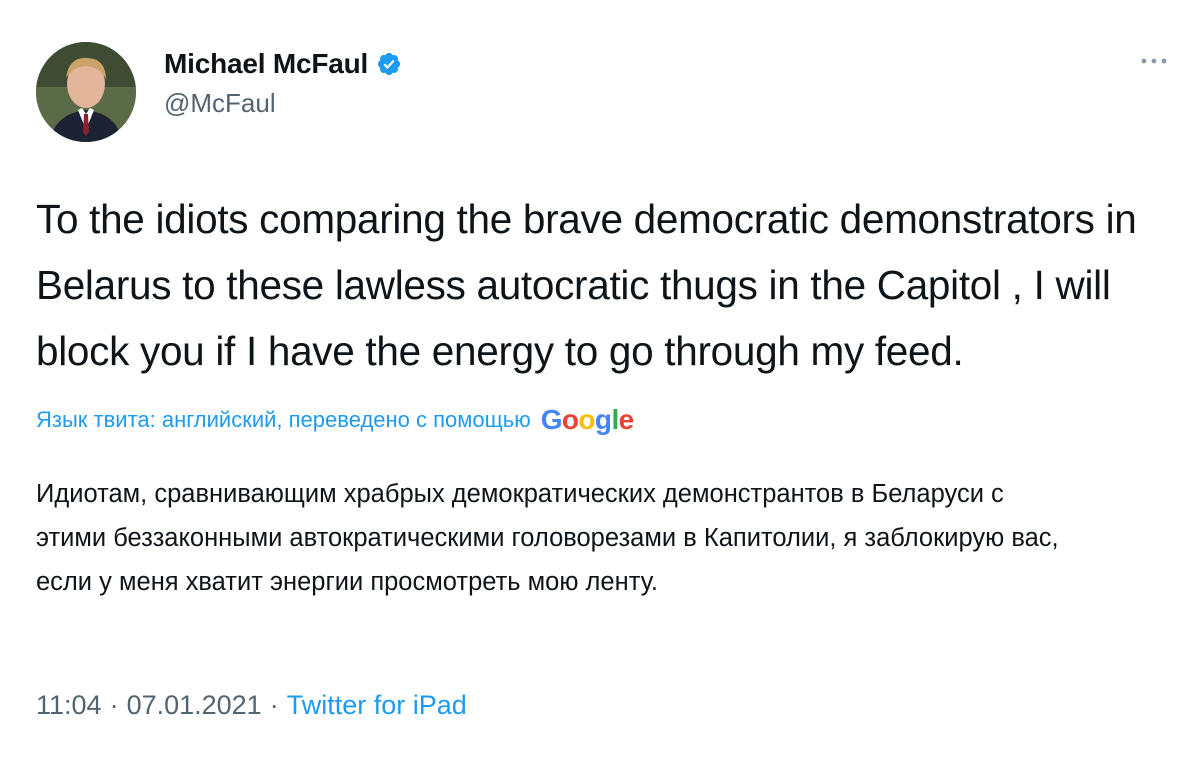  What do you see at coordinates (1154, 61) in the screenshot?
I see `more-options-icon` at bounding box center [1154, 61].